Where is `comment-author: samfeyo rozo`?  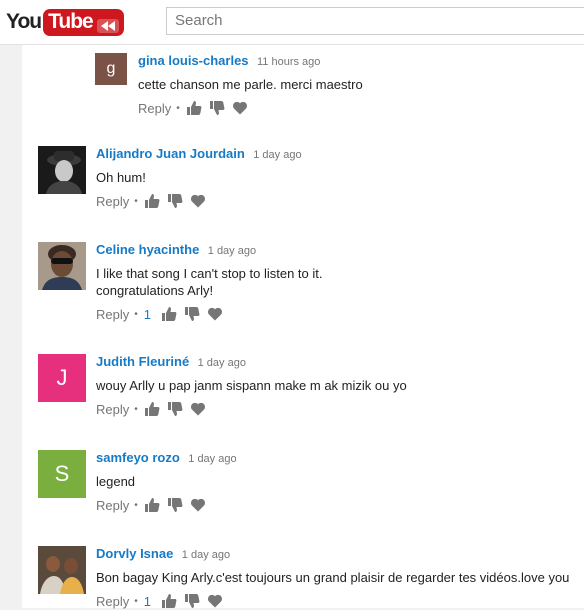
comment-author: samfeyo rozo is located at coordinates (138, 457).